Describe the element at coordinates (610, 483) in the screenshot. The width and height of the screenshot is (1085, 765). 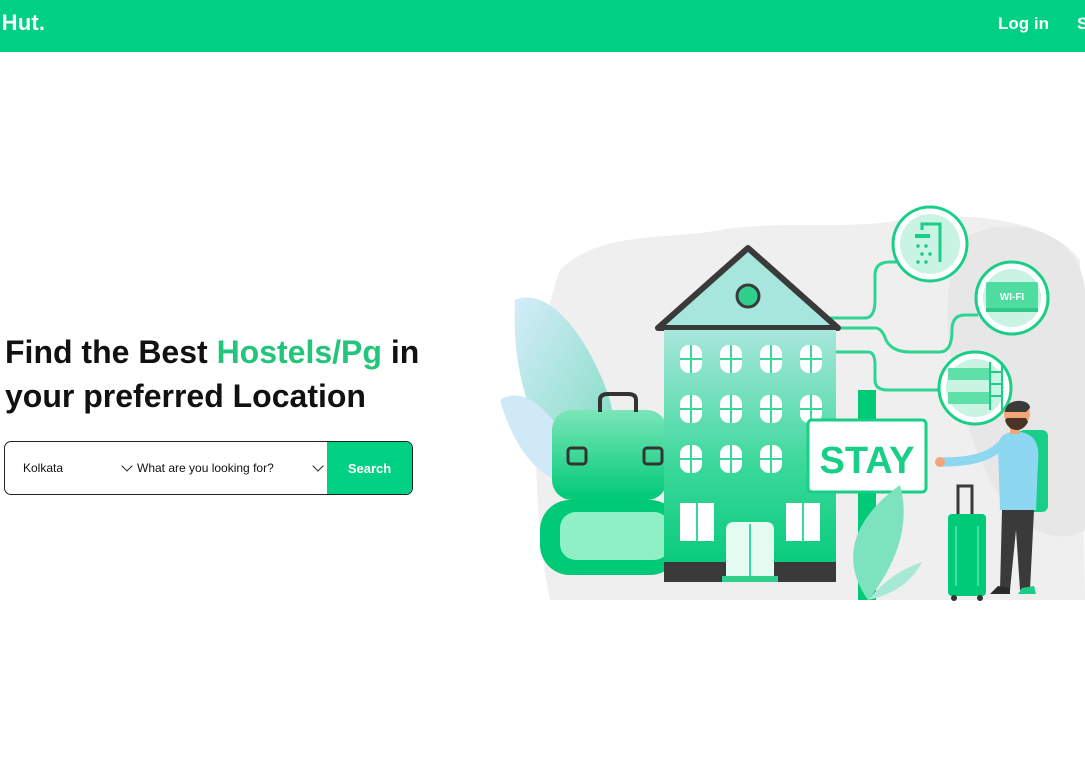
I see `backpack-illustration` at that location.